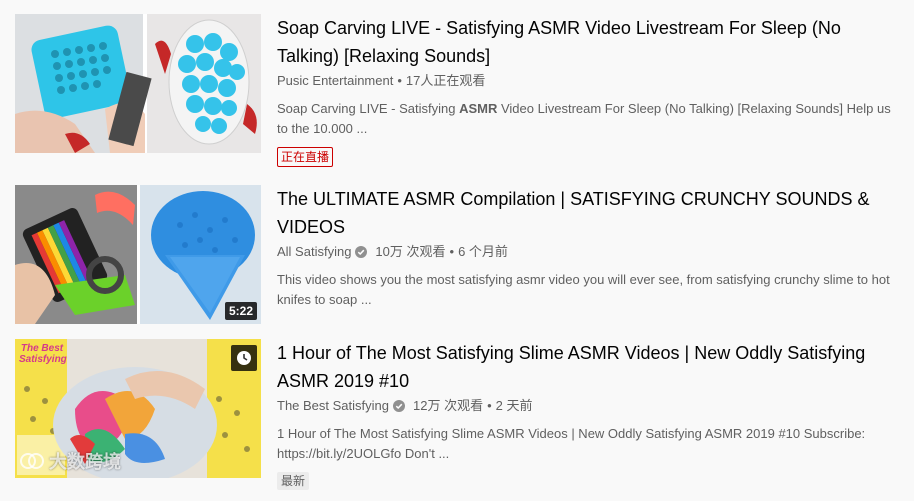  What do you see at coordinates (240, 311) in the screenshot?
I see `video-duration: 5:22` at bounding box center [240, 311].